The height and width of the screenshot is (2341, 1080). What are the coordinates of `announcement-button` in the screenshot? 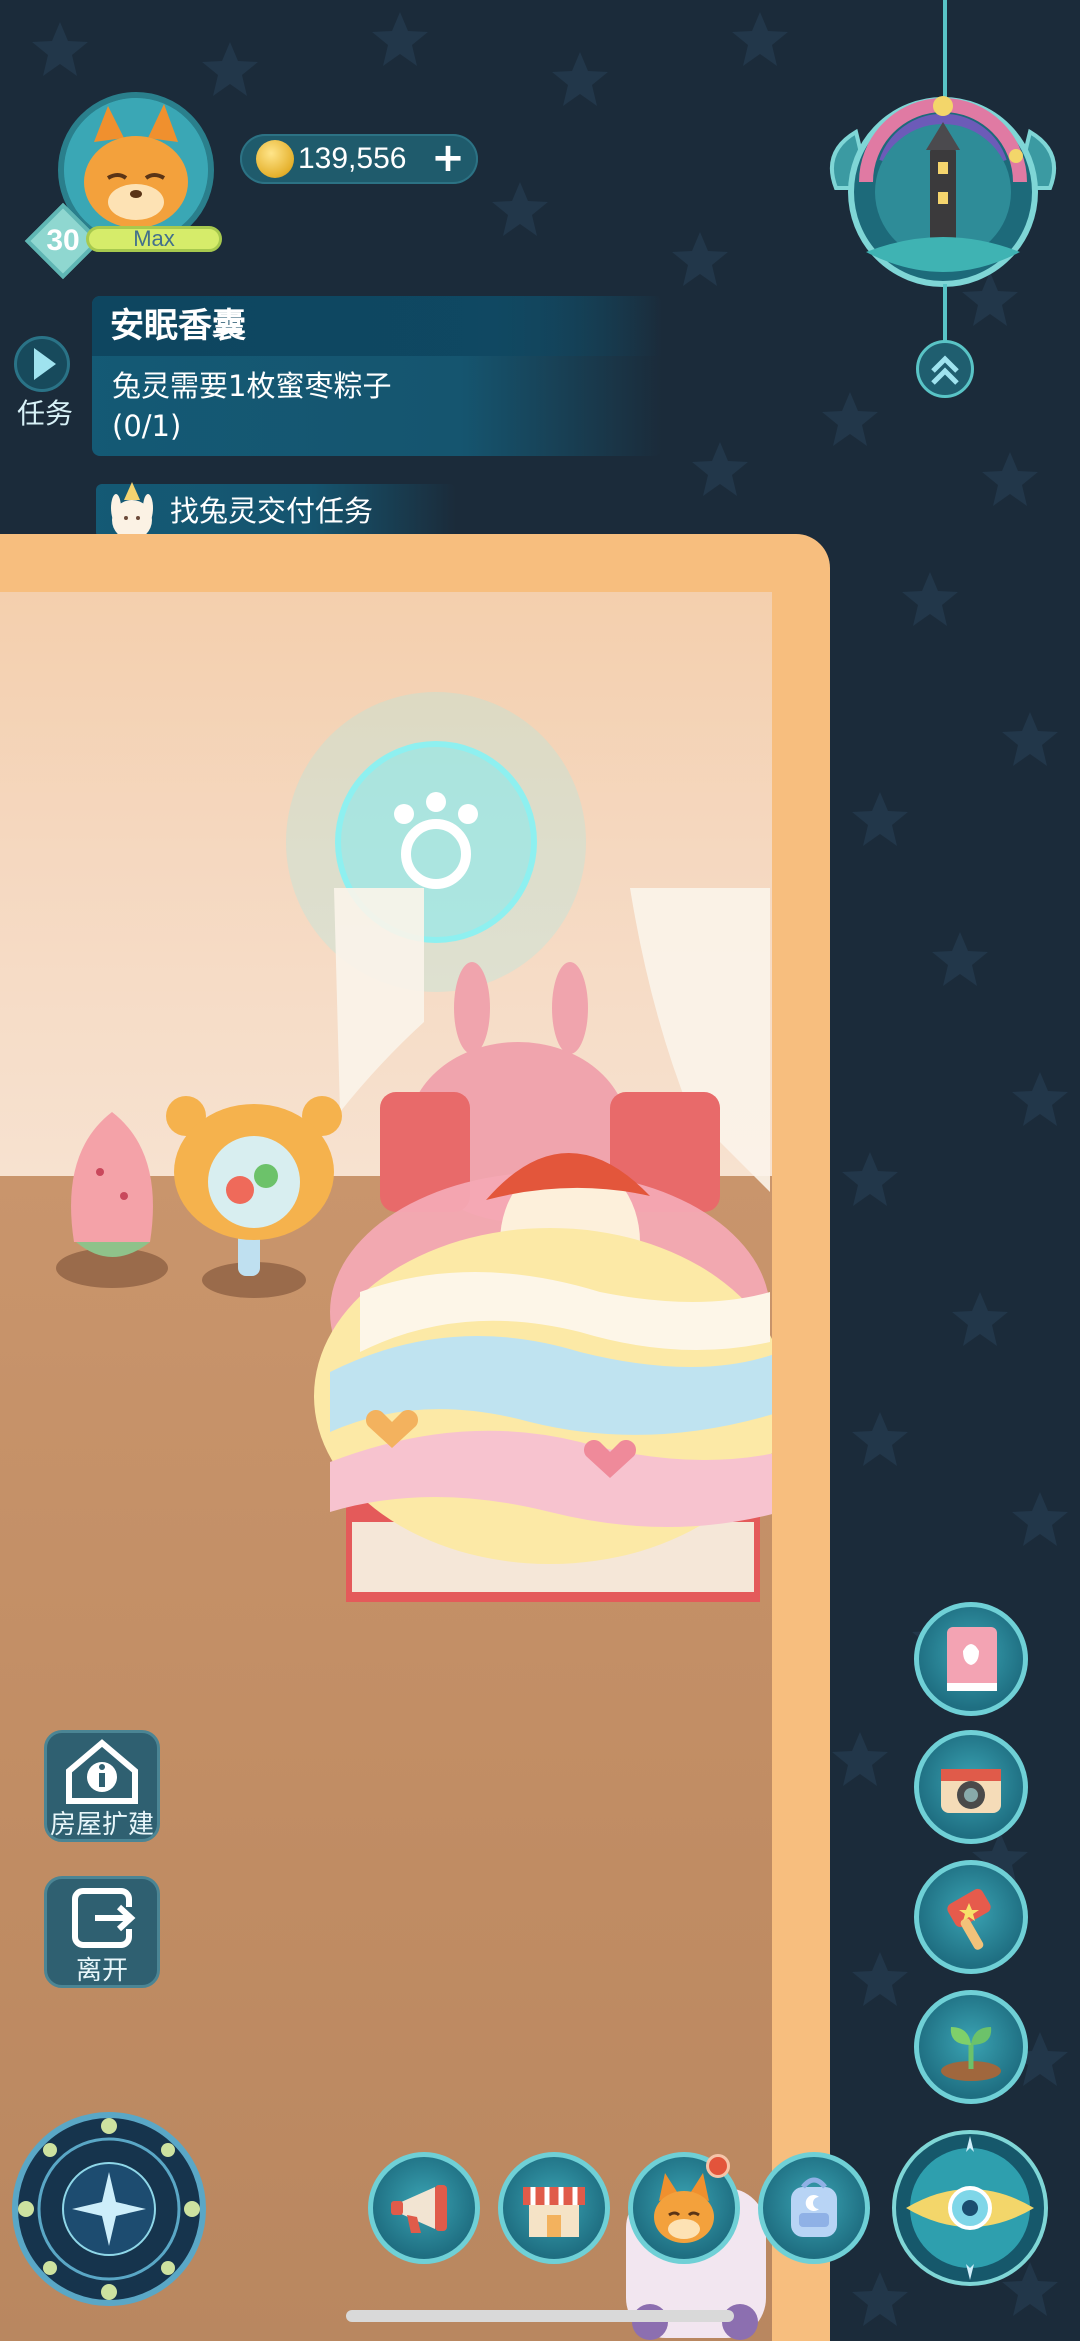 It's located at (424, 2208).